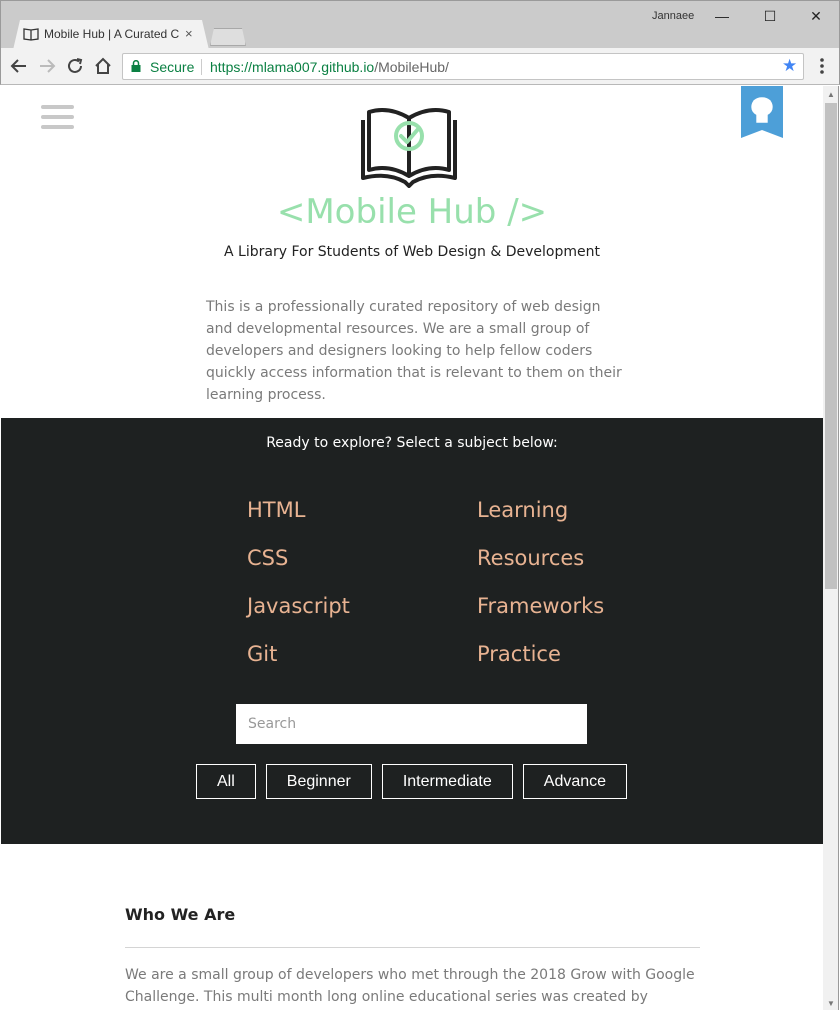 Image resolution: width=840 pixels, height=1010 pixels. I want to click on profile-name: Jannaee, so click(673, 16).